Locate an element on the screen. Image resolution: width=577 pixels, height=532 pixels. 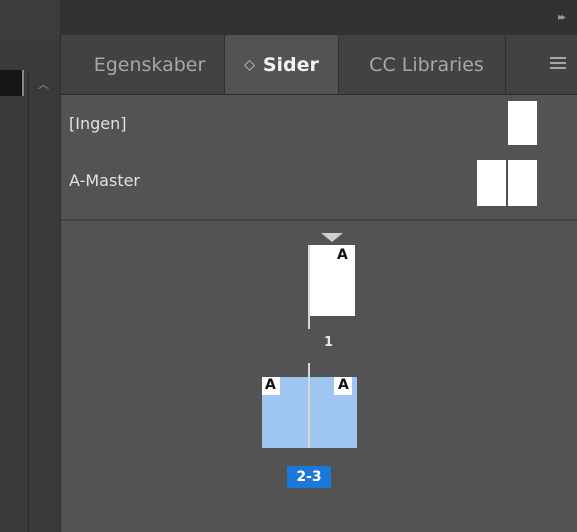
master-item-none: [Ingen] is located at coordinates (319, 123).